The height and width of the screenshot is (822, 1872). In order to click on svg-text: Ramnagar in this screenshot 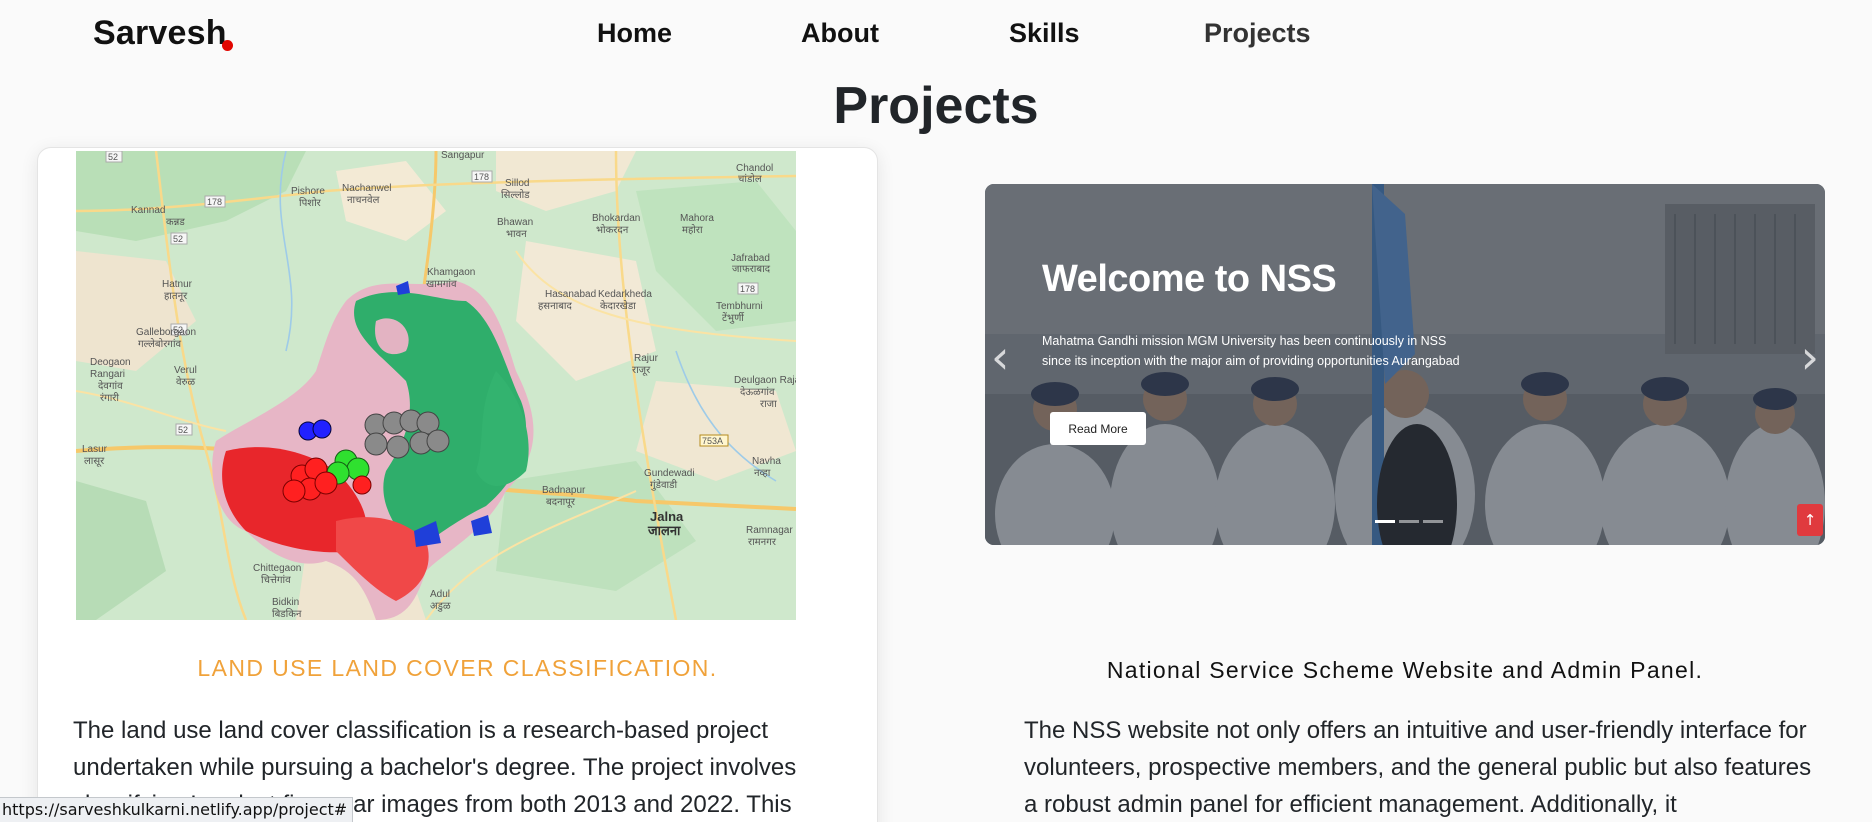, I will do `click(769, 530)`.